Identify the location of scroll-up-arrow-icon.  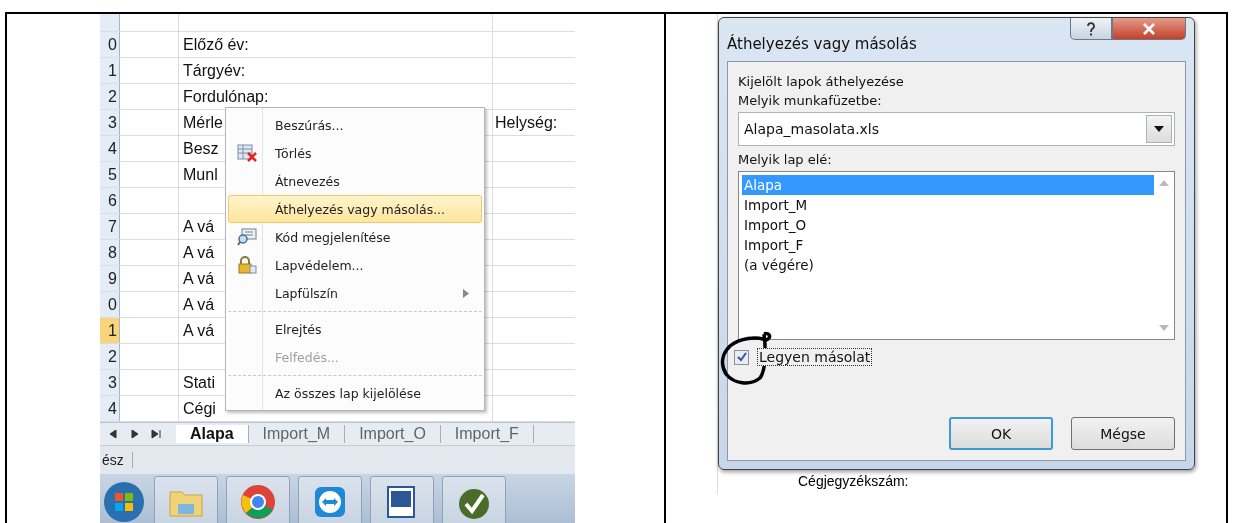
(1164, 183).